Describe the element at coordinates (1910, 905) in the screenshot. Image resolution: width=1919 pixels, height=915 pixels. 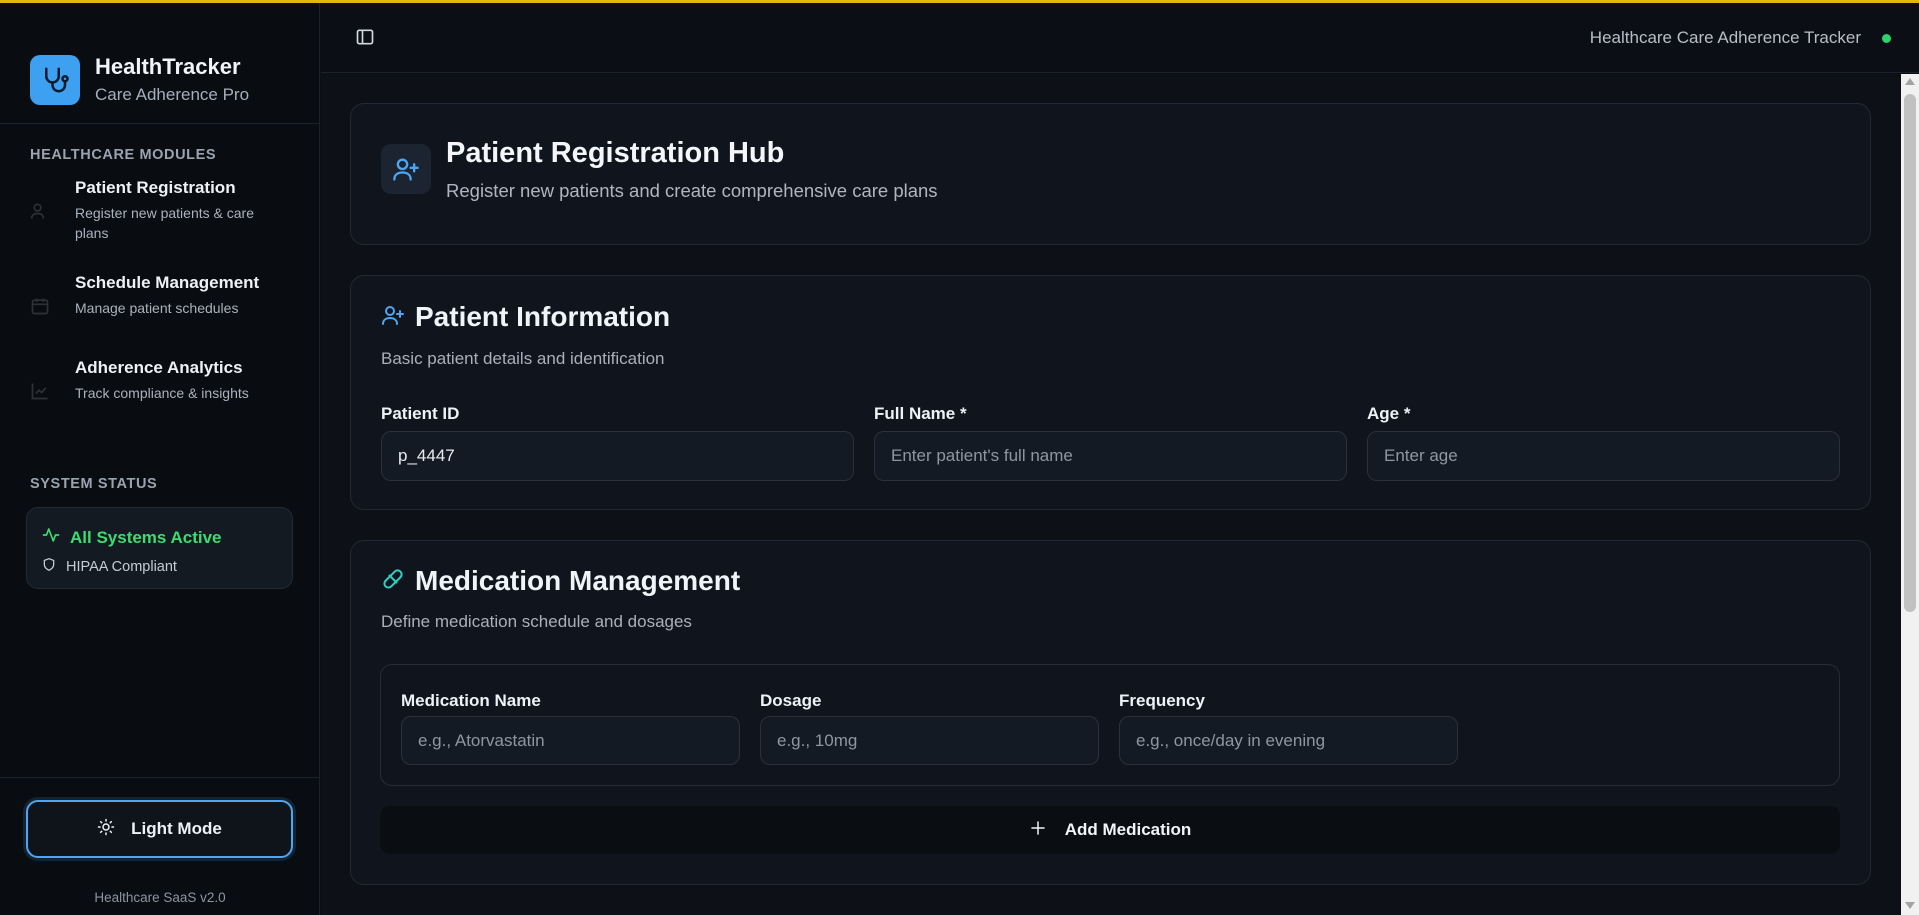
I see `scroll-down-arrow-icon` at that location.